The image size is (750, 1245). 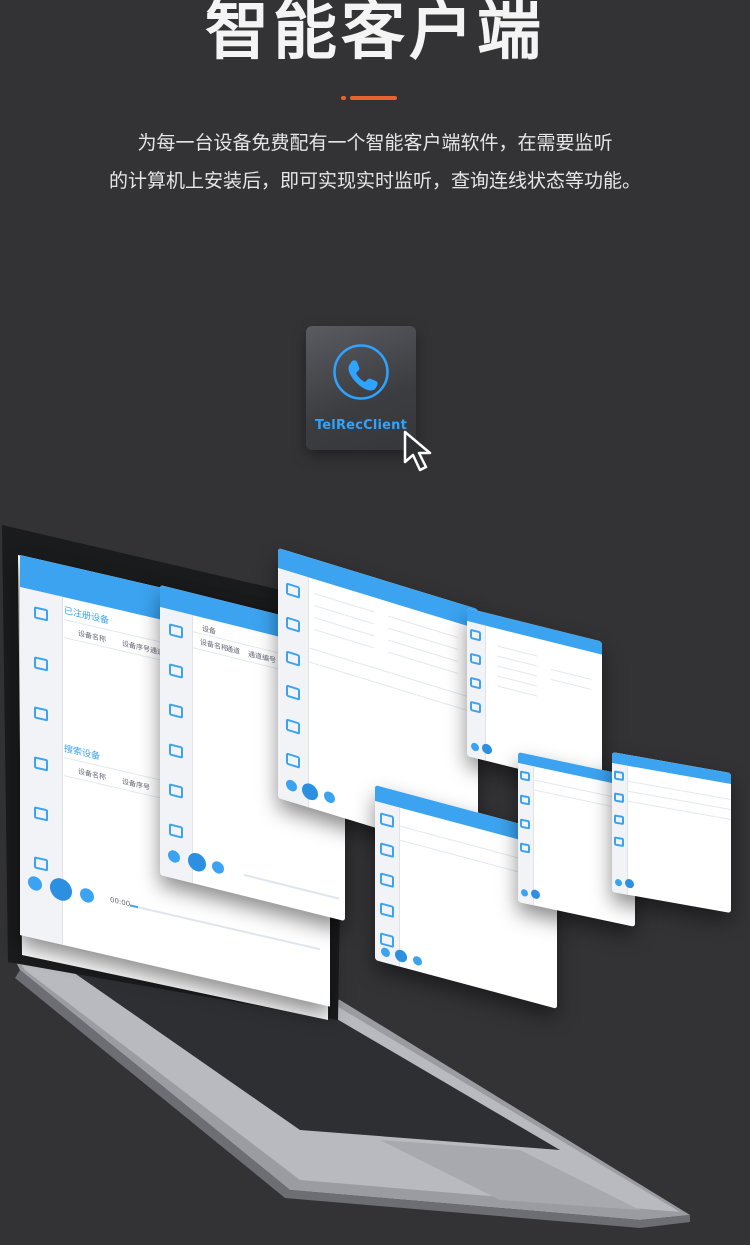 I want to click on client-window-monitor, so click(x=671, y=832).